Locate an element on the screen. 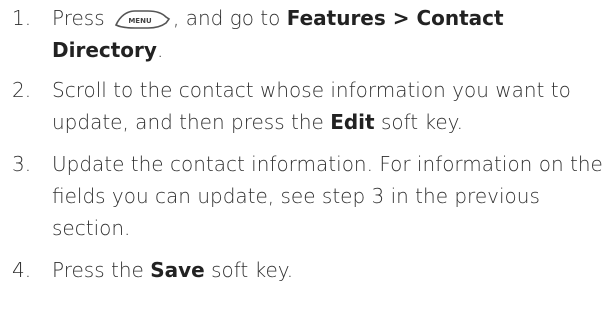 The image size is (616, 336). menu-key-icon: MENU is located at coordinates (142, 19).